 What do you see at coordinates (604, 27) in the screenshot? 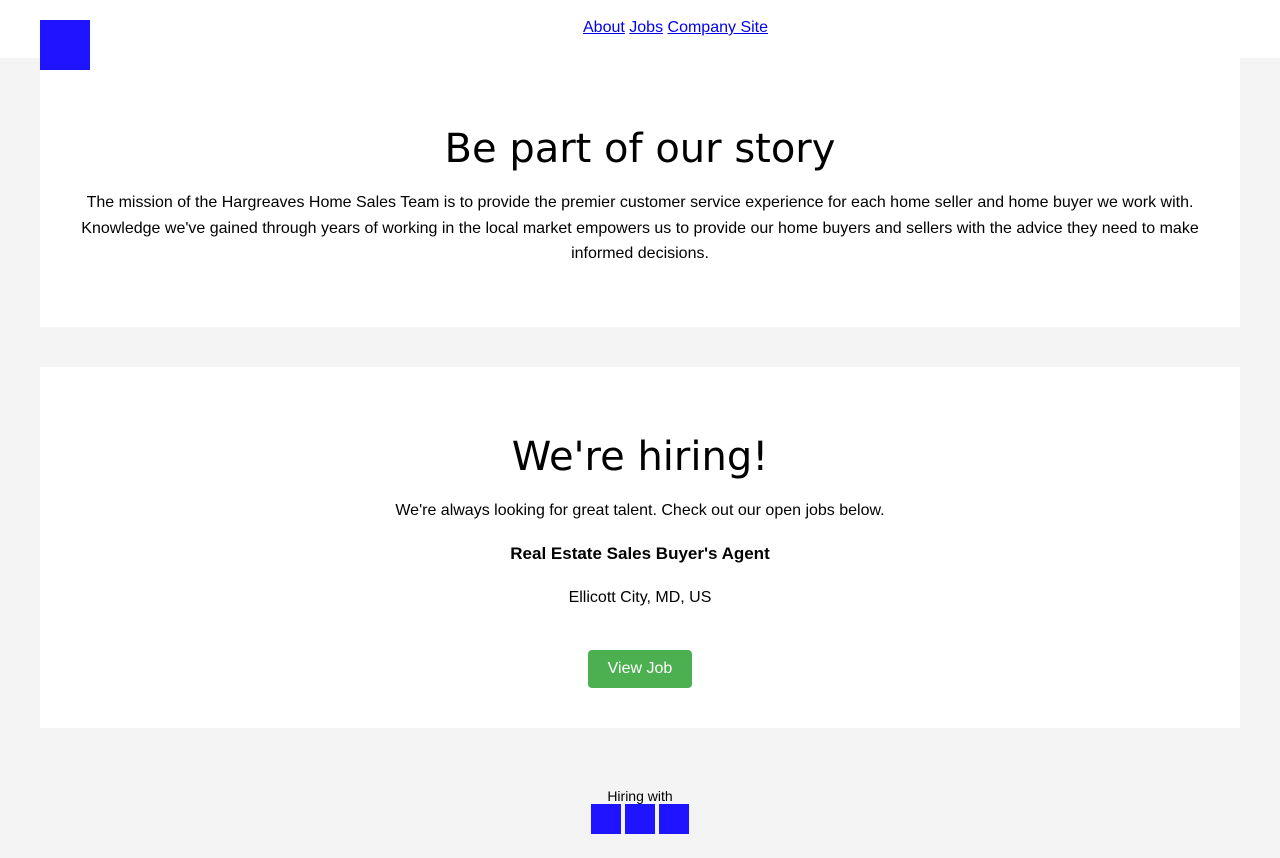
I see `nav-link-about: About` at bounding box center [604, 27].